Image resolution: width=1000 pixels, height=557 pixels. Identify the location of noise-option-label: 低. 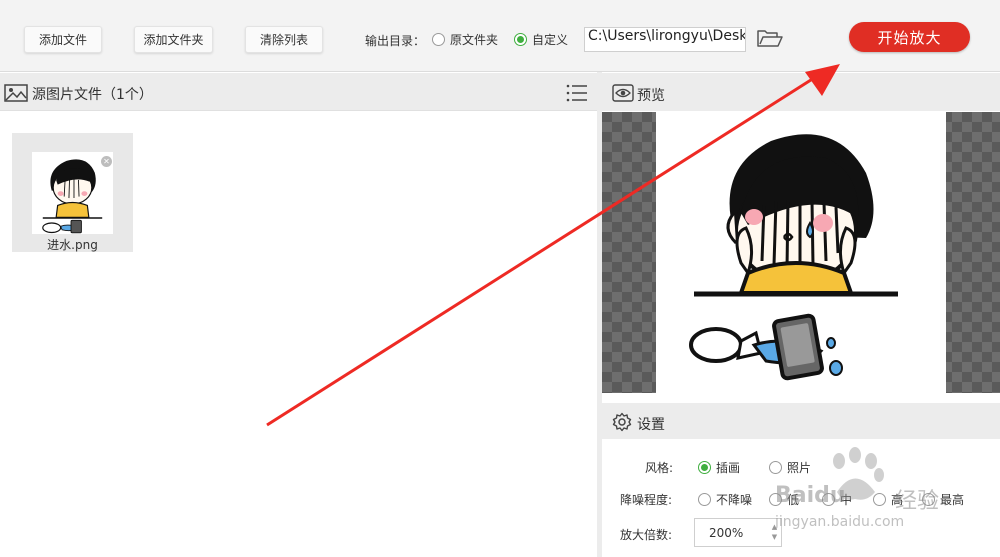
(793, 500).